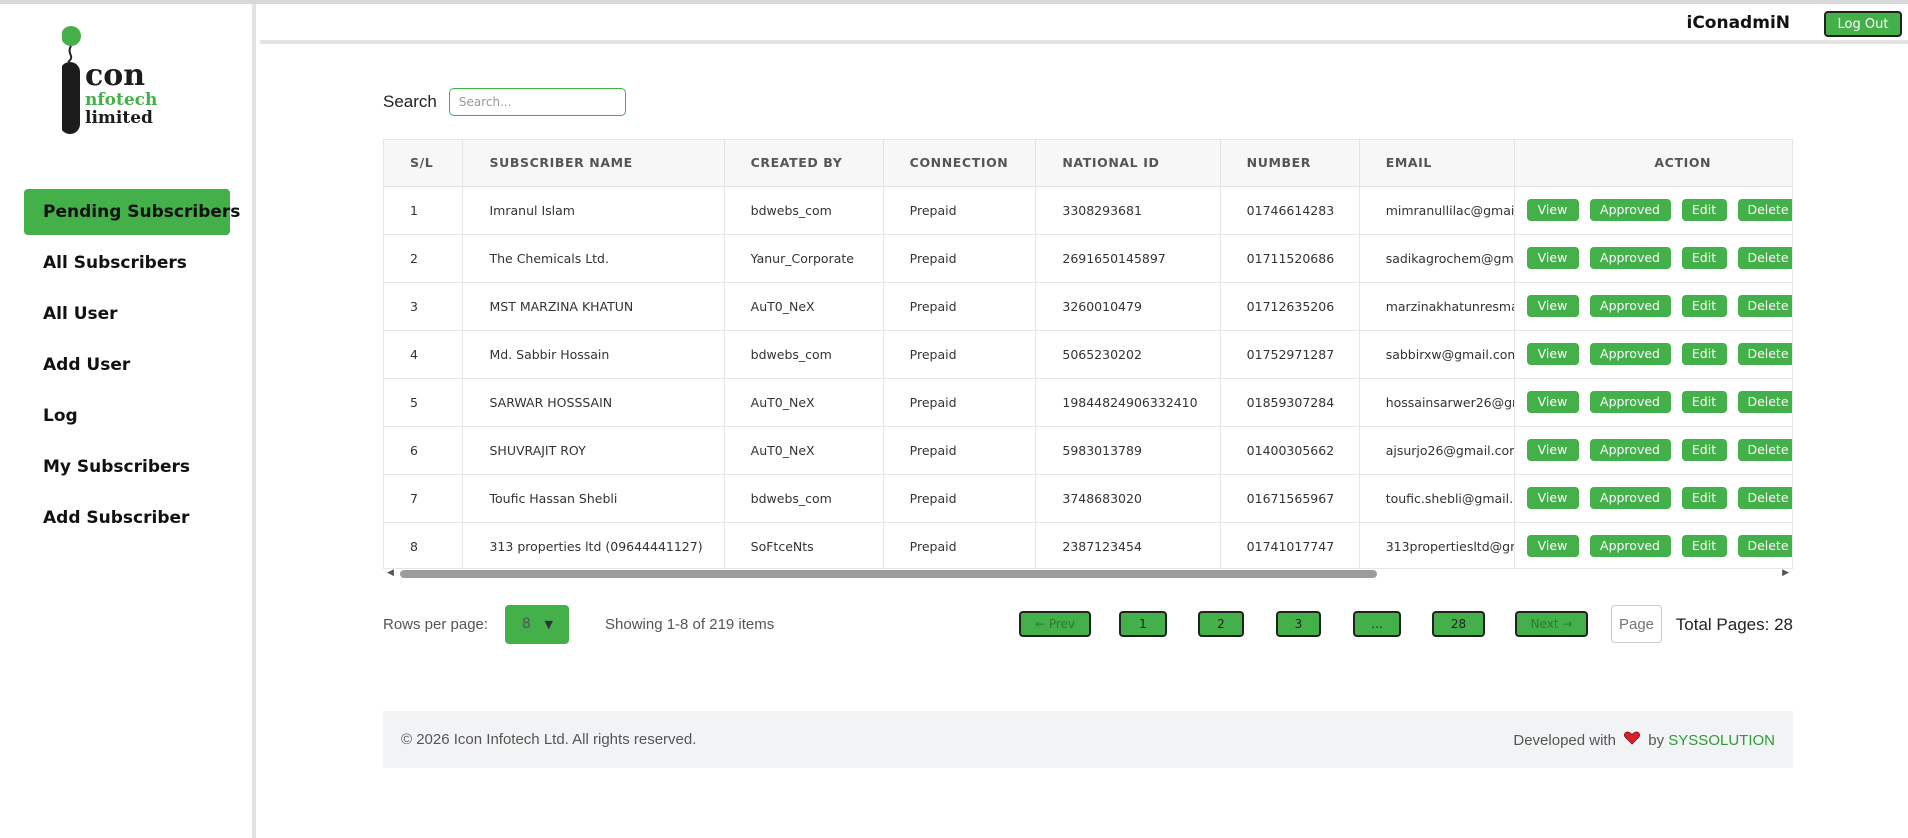  Describe the element at coordinates (593, 402) in the screenshot. I see `cell-subscriber-name: SARWAR HOSSSAIN` at that location.